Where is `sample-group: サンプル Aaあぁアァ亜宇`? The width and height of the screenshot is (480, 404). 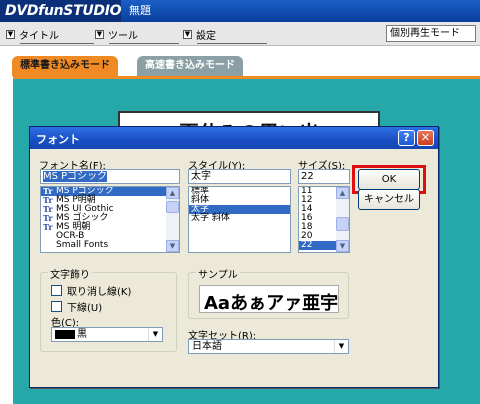
sample-group: サンプル Aaあぁアァ亜宇 is located at coordinates (268, 292).